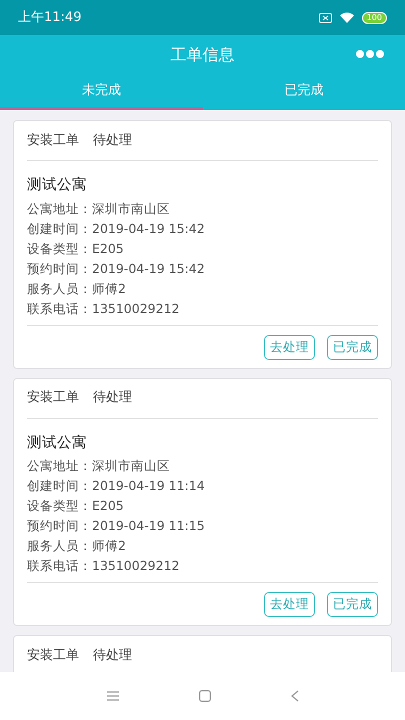 The width and height of the screenshot is (405, 720). I want to click on home-icon, so click(204, 696).